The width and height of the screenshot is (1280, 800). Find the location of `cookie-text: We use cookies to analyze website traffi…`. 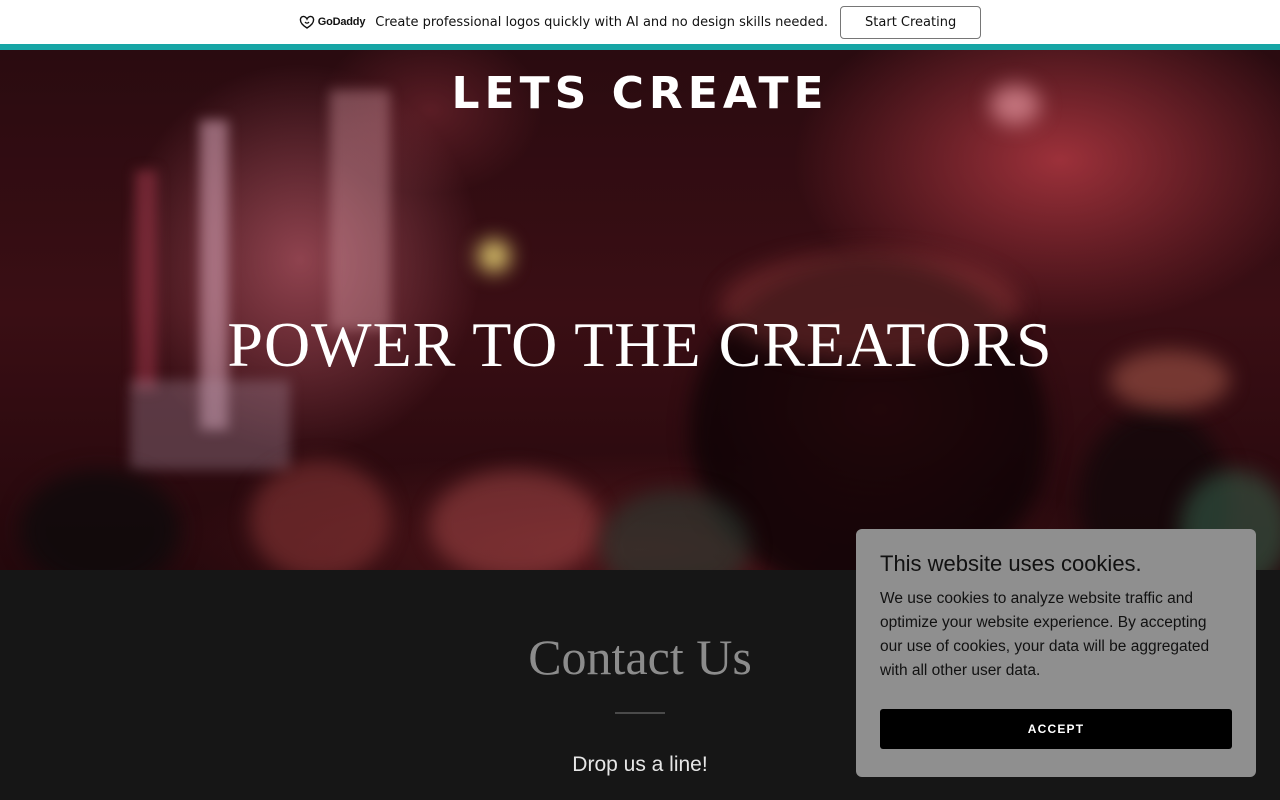

cookie-text: We use cookies to analyze website traffi… is located at coordinates (1045, 634).